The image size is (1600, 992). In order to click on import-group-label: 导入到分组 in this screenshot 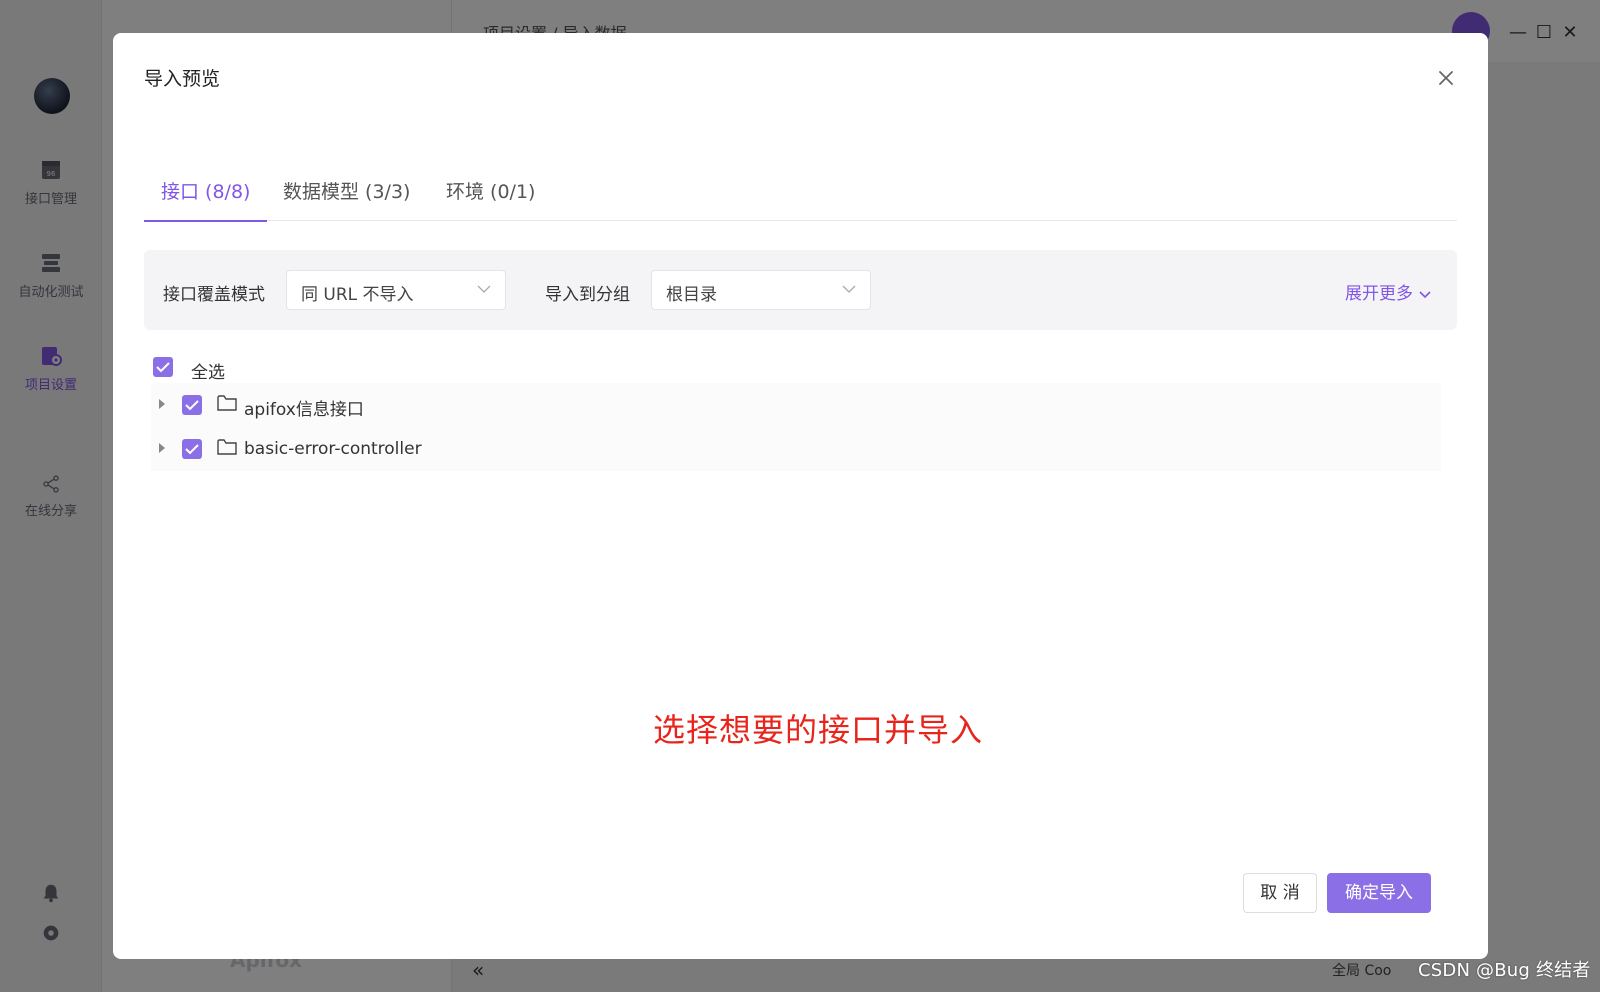, I will do `click(587, 295)`.